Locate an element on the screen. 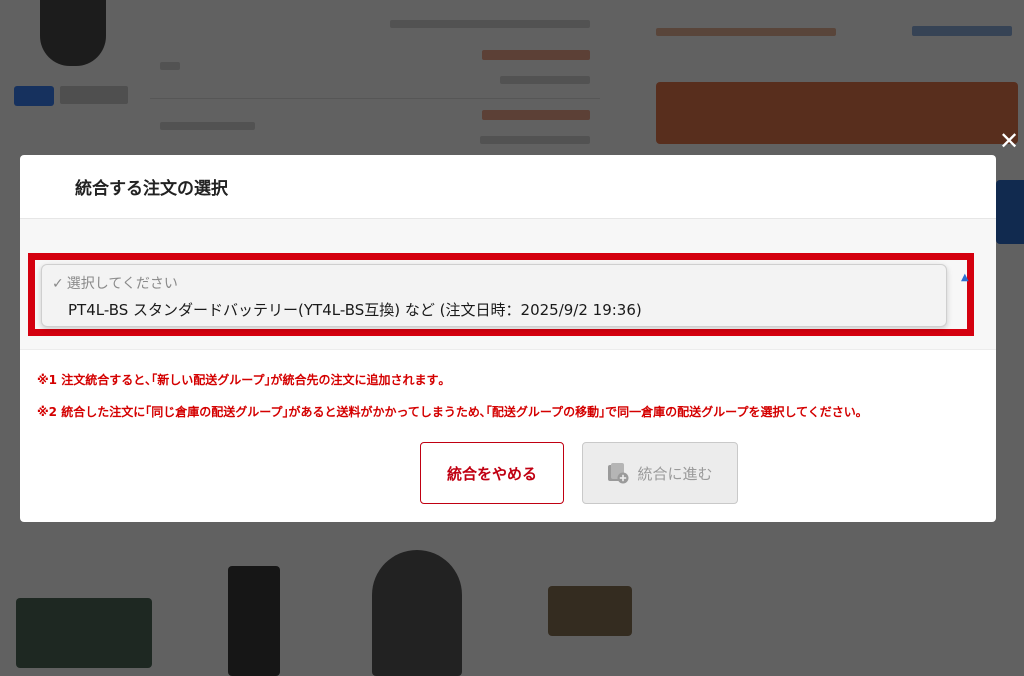  modal-title: 統合する注文の選択 is located at coordinates (151, 189).